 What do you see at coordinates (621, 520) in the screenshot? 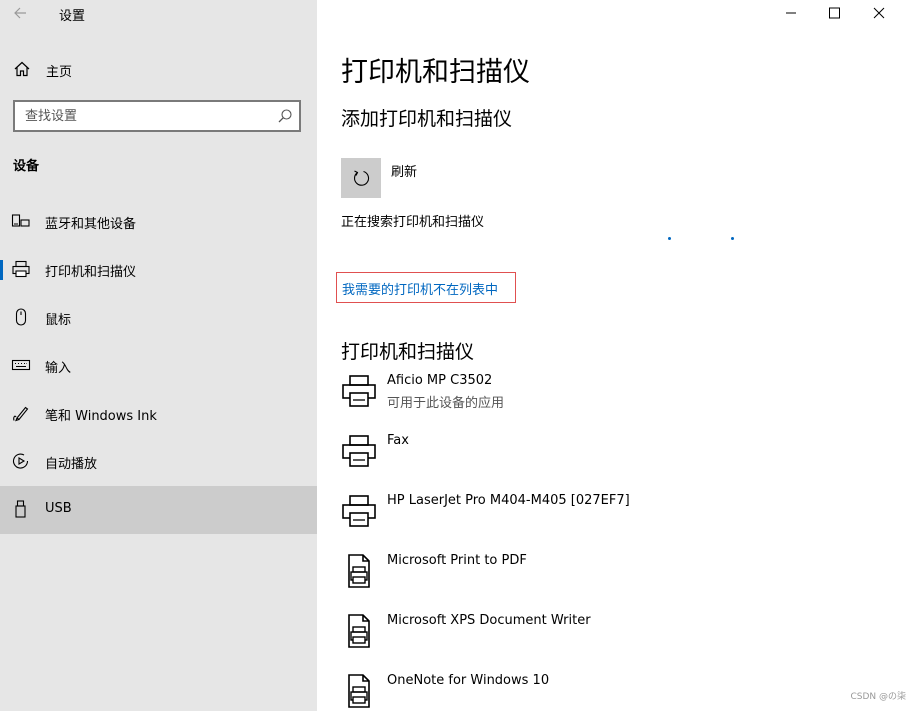
I see `list-item: HP LaserJet Pro M404-M405 [027EF7]` at bounding box center [621, 520].